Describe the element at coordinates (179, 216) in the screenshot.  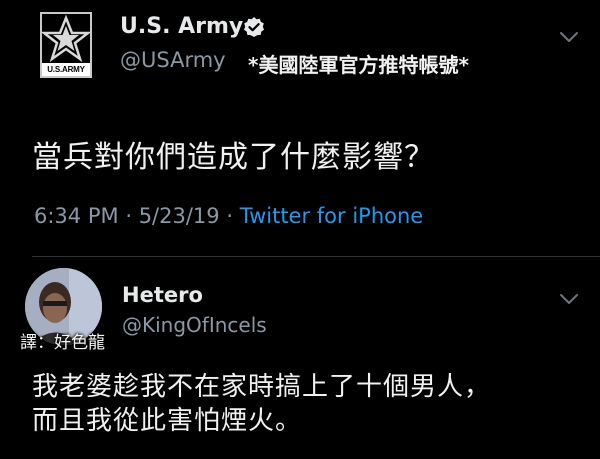
I see `tweet-date: 5/23/19` at that location.